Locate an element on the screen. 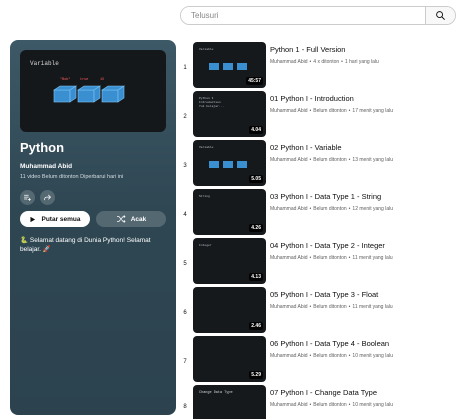 The height and width of the screenshot is (419, 474). playlist-thumbnail: Variable "Bob" true 15 is located at coordinates (93, 91).